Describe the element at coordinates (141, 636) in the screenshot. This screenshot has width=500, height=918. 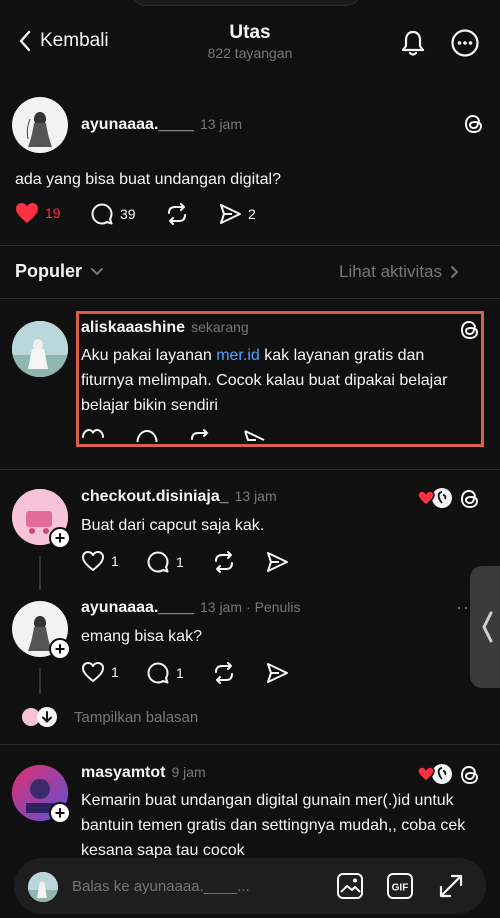
I see `reply-text: emang bisa kak?` at that location.